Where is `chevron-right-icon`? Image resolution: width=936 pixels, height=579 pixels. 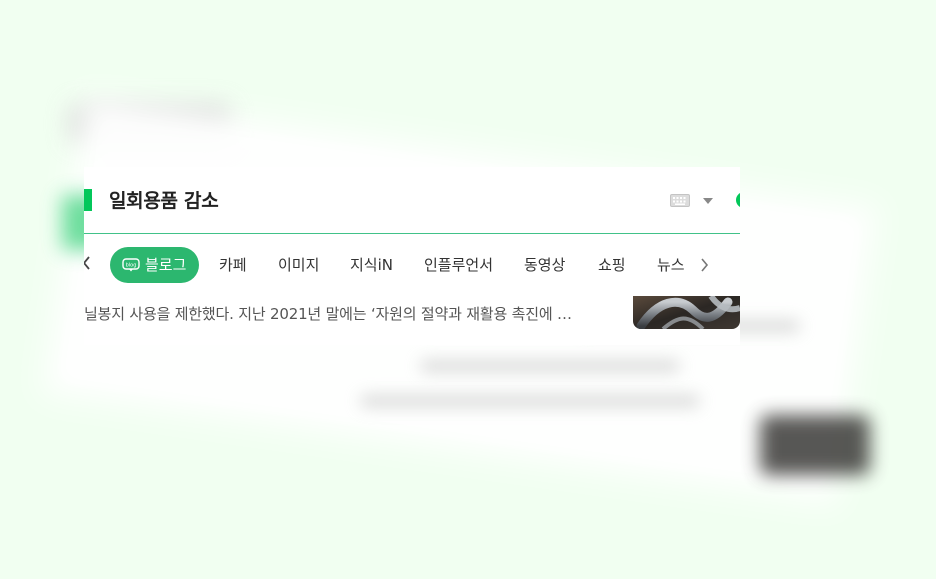 chevron-right-icon is located at coordinates (704, 265).